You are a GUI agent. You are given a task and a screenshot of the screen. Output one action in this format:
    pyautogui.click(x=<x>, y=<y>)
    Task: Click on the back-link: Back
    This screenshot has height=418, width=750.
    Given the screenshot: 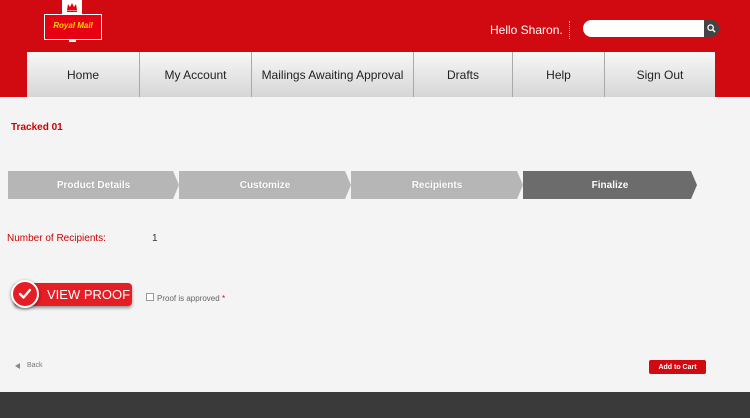 What is the action you would take?
    pyautogui.click(x=29, y=365)
    